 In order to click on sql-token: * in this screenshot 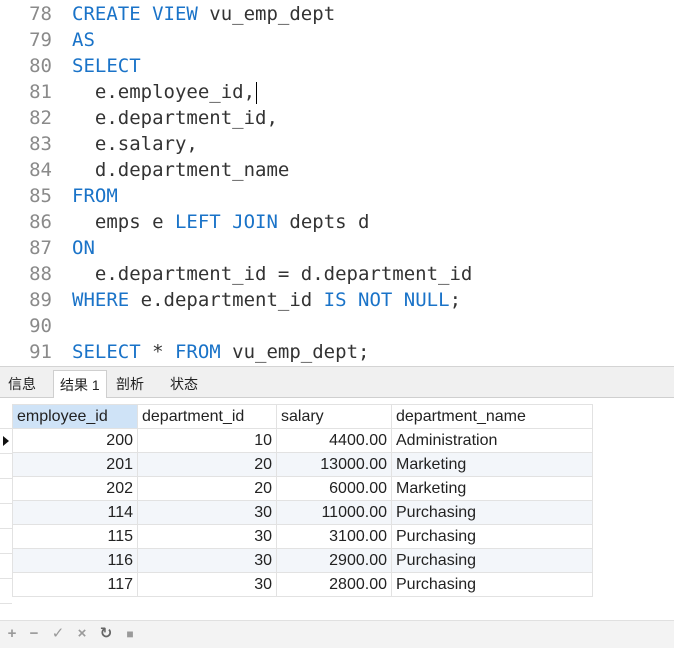, I will do `click(157, 352)`.